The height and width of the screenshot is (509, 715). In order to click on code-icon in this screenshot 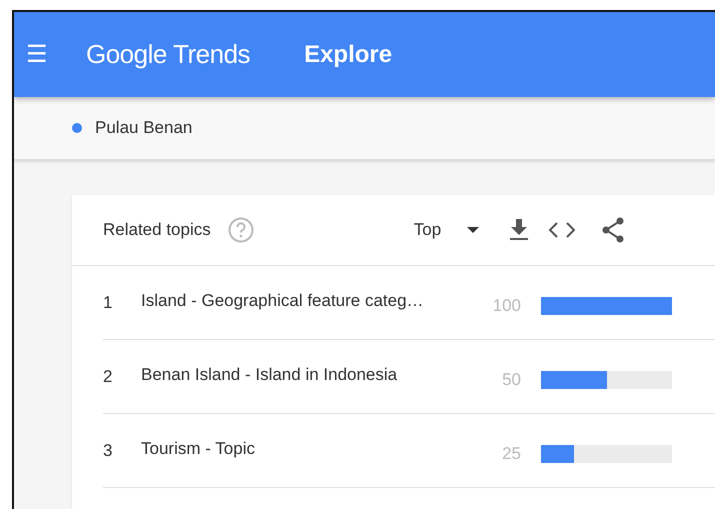, I will do `click(562, 230)`.